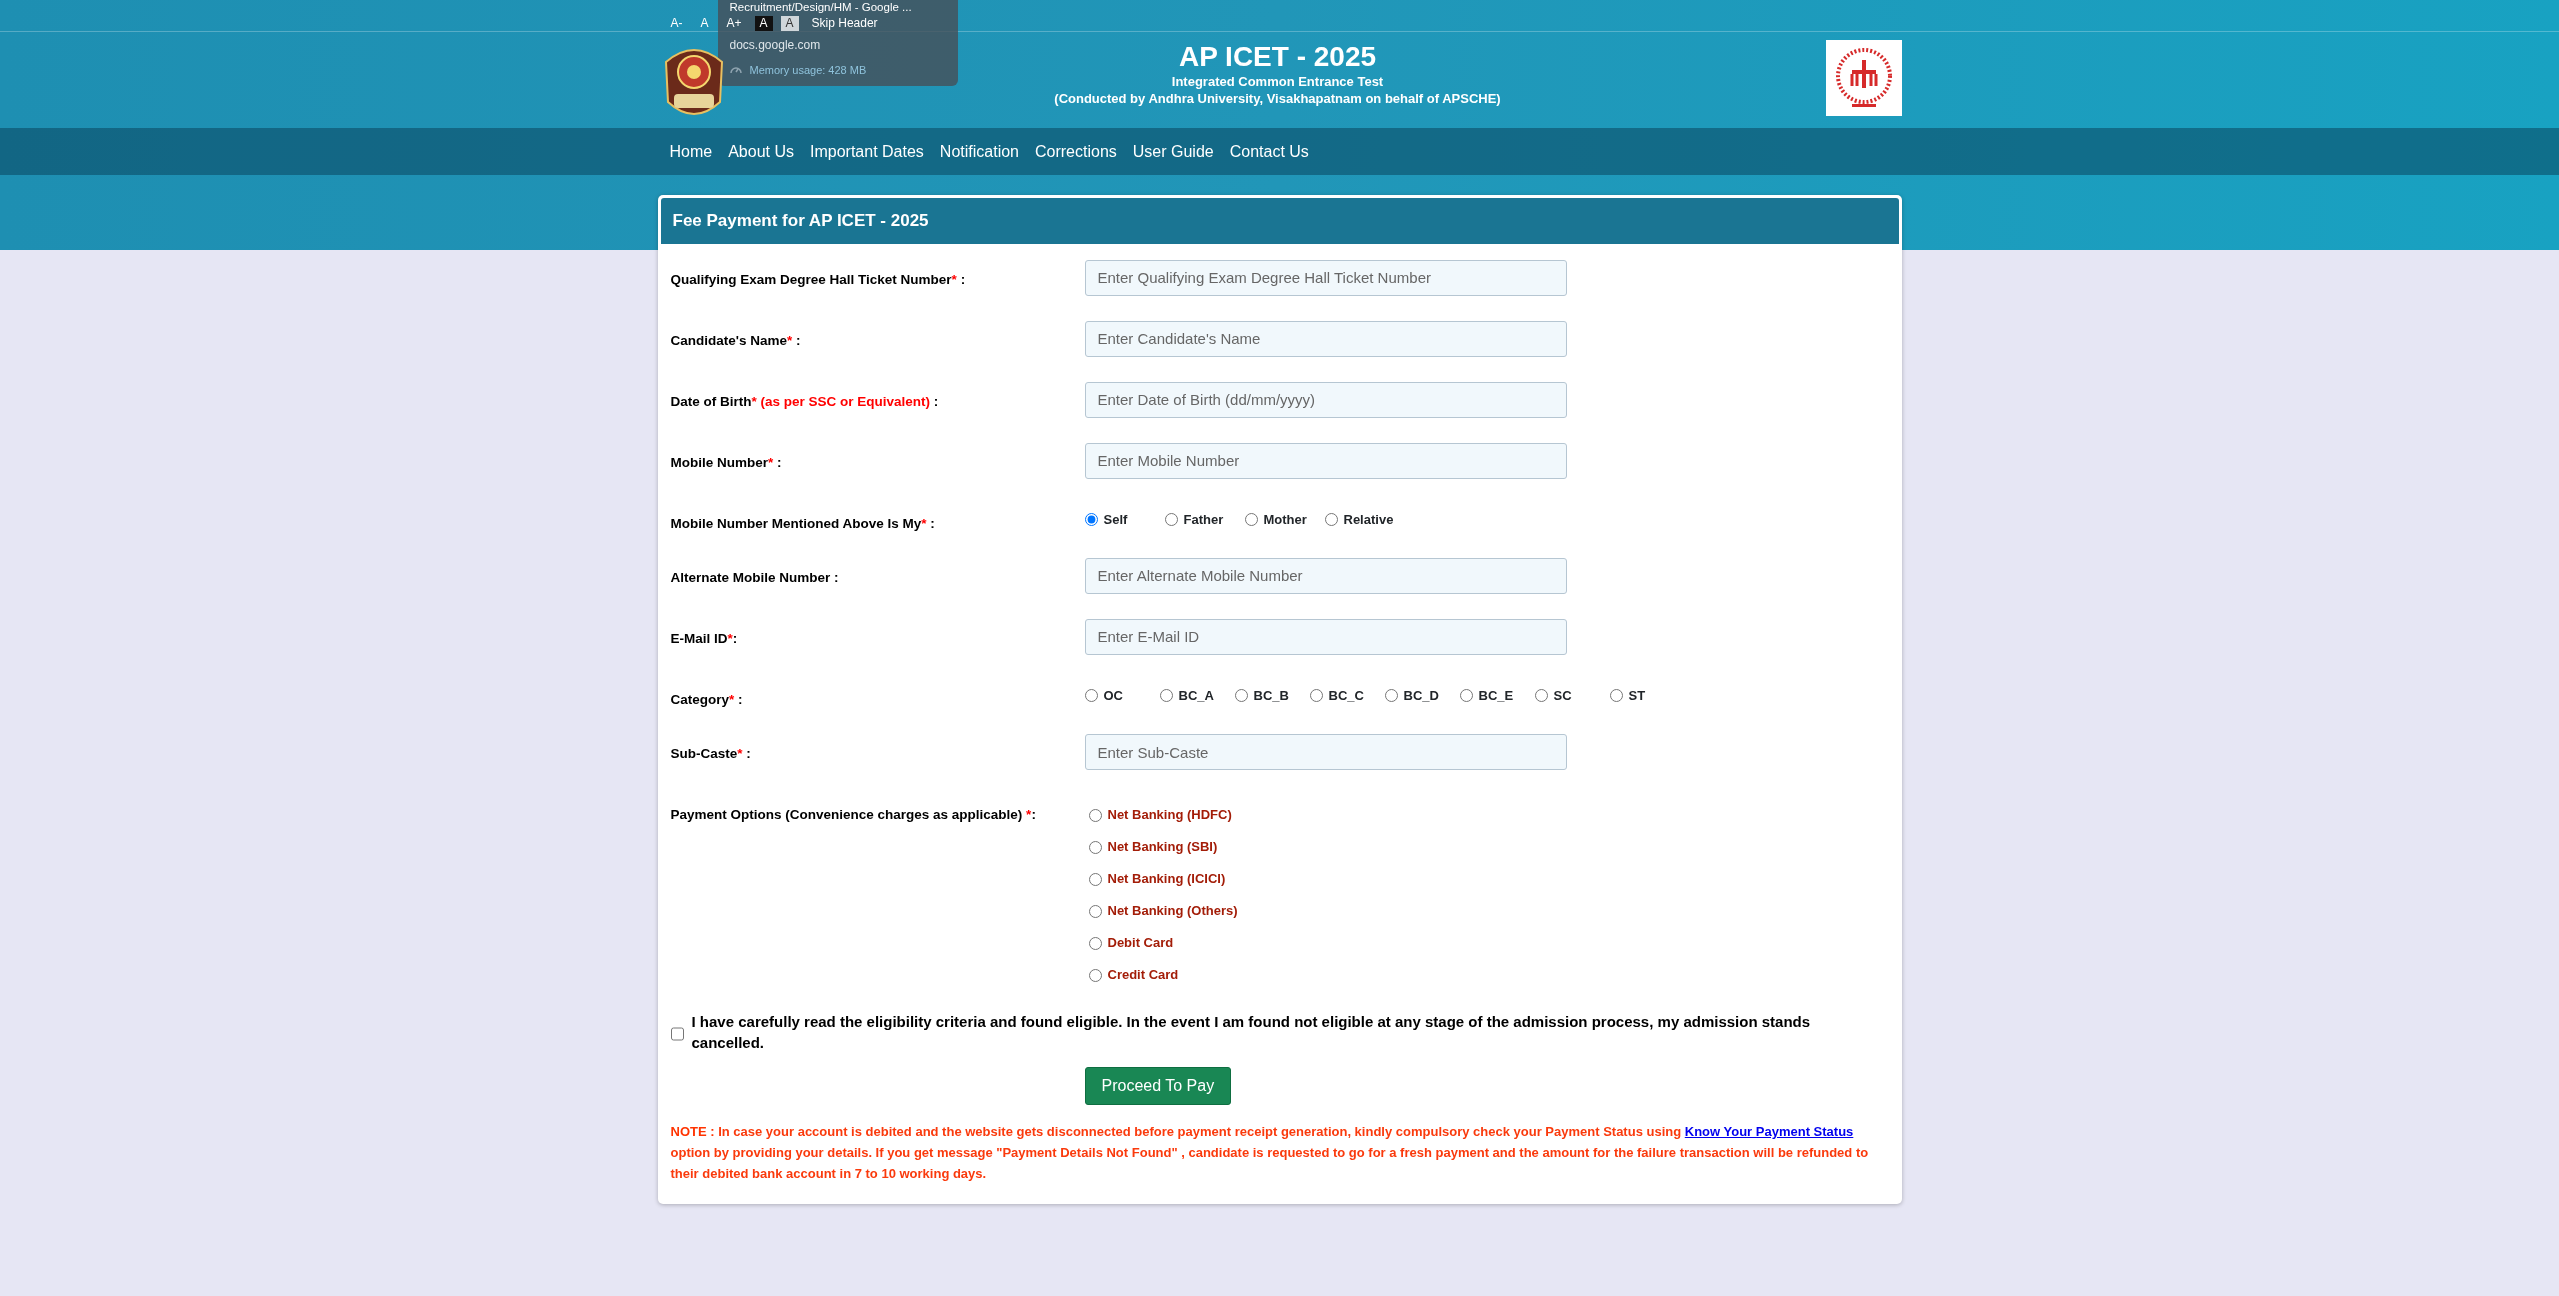 This screenshot has height=1296, width=2559. What do you see at coordinates (1325, 460) in the screenshot?
I see `input-field: Enter Mobile Number` at bounding box center [1325, 460].